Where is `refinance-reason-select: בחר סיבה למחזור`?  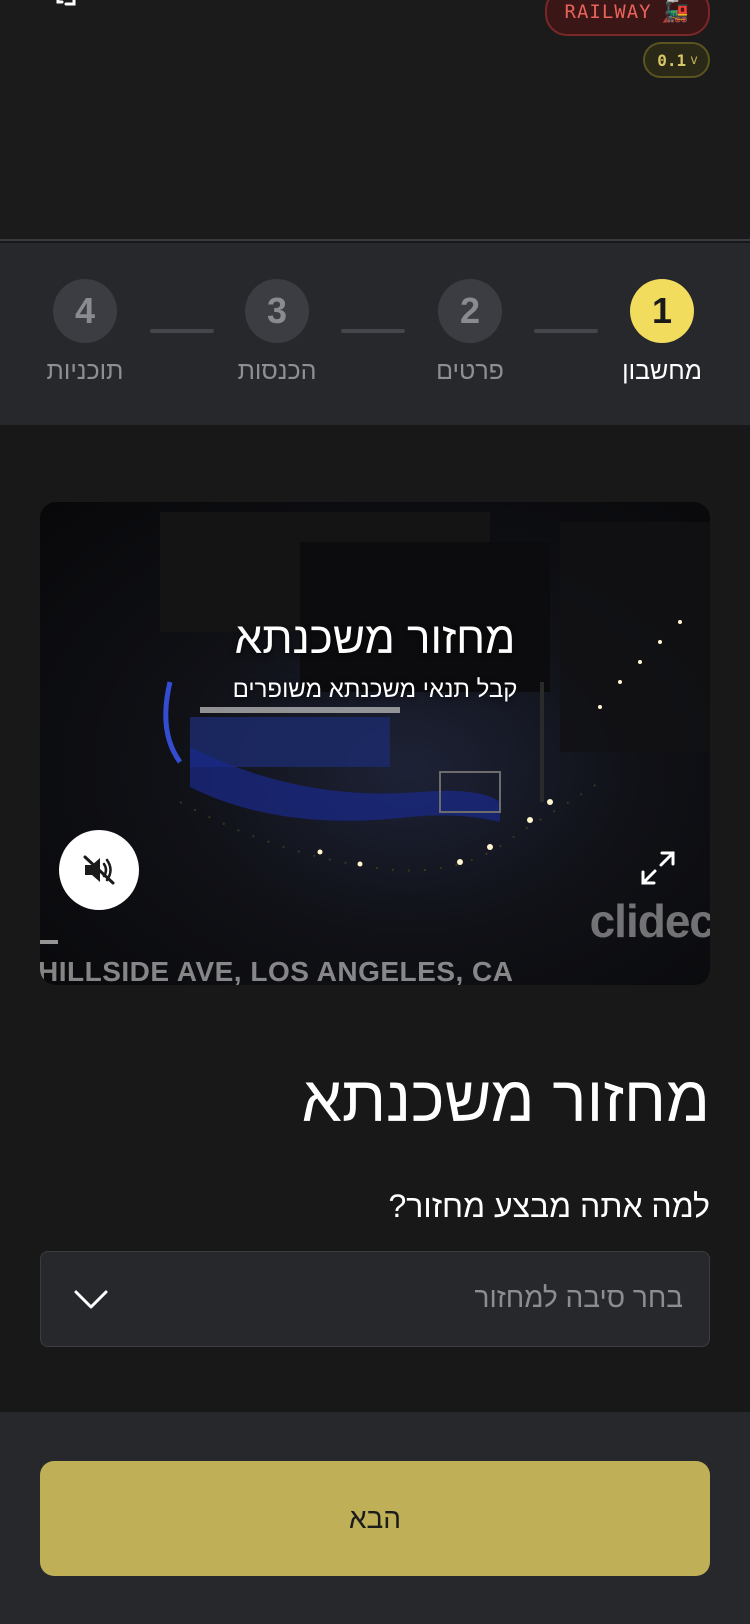 refinance-reason-select: בחר סיבה למחזור is located at coordinates (375, 1299).